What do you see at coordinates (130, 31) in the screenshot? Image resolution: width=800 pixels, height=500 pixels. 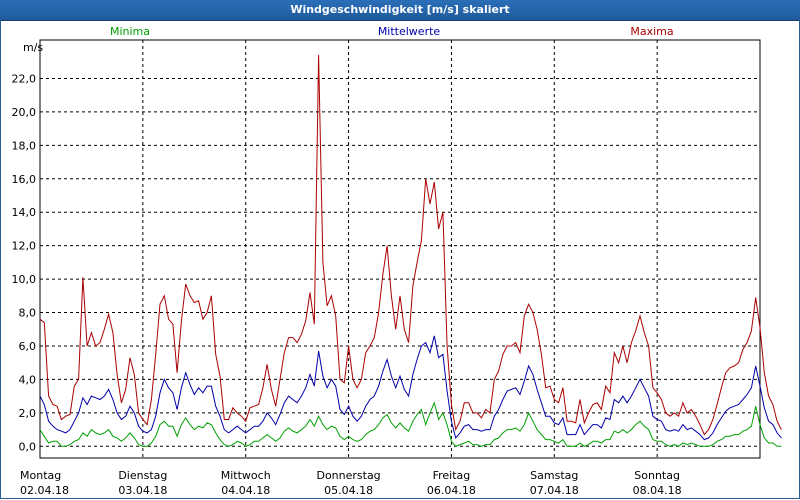 I see `legend-minima: Minima` at bounding box center [130, 31].